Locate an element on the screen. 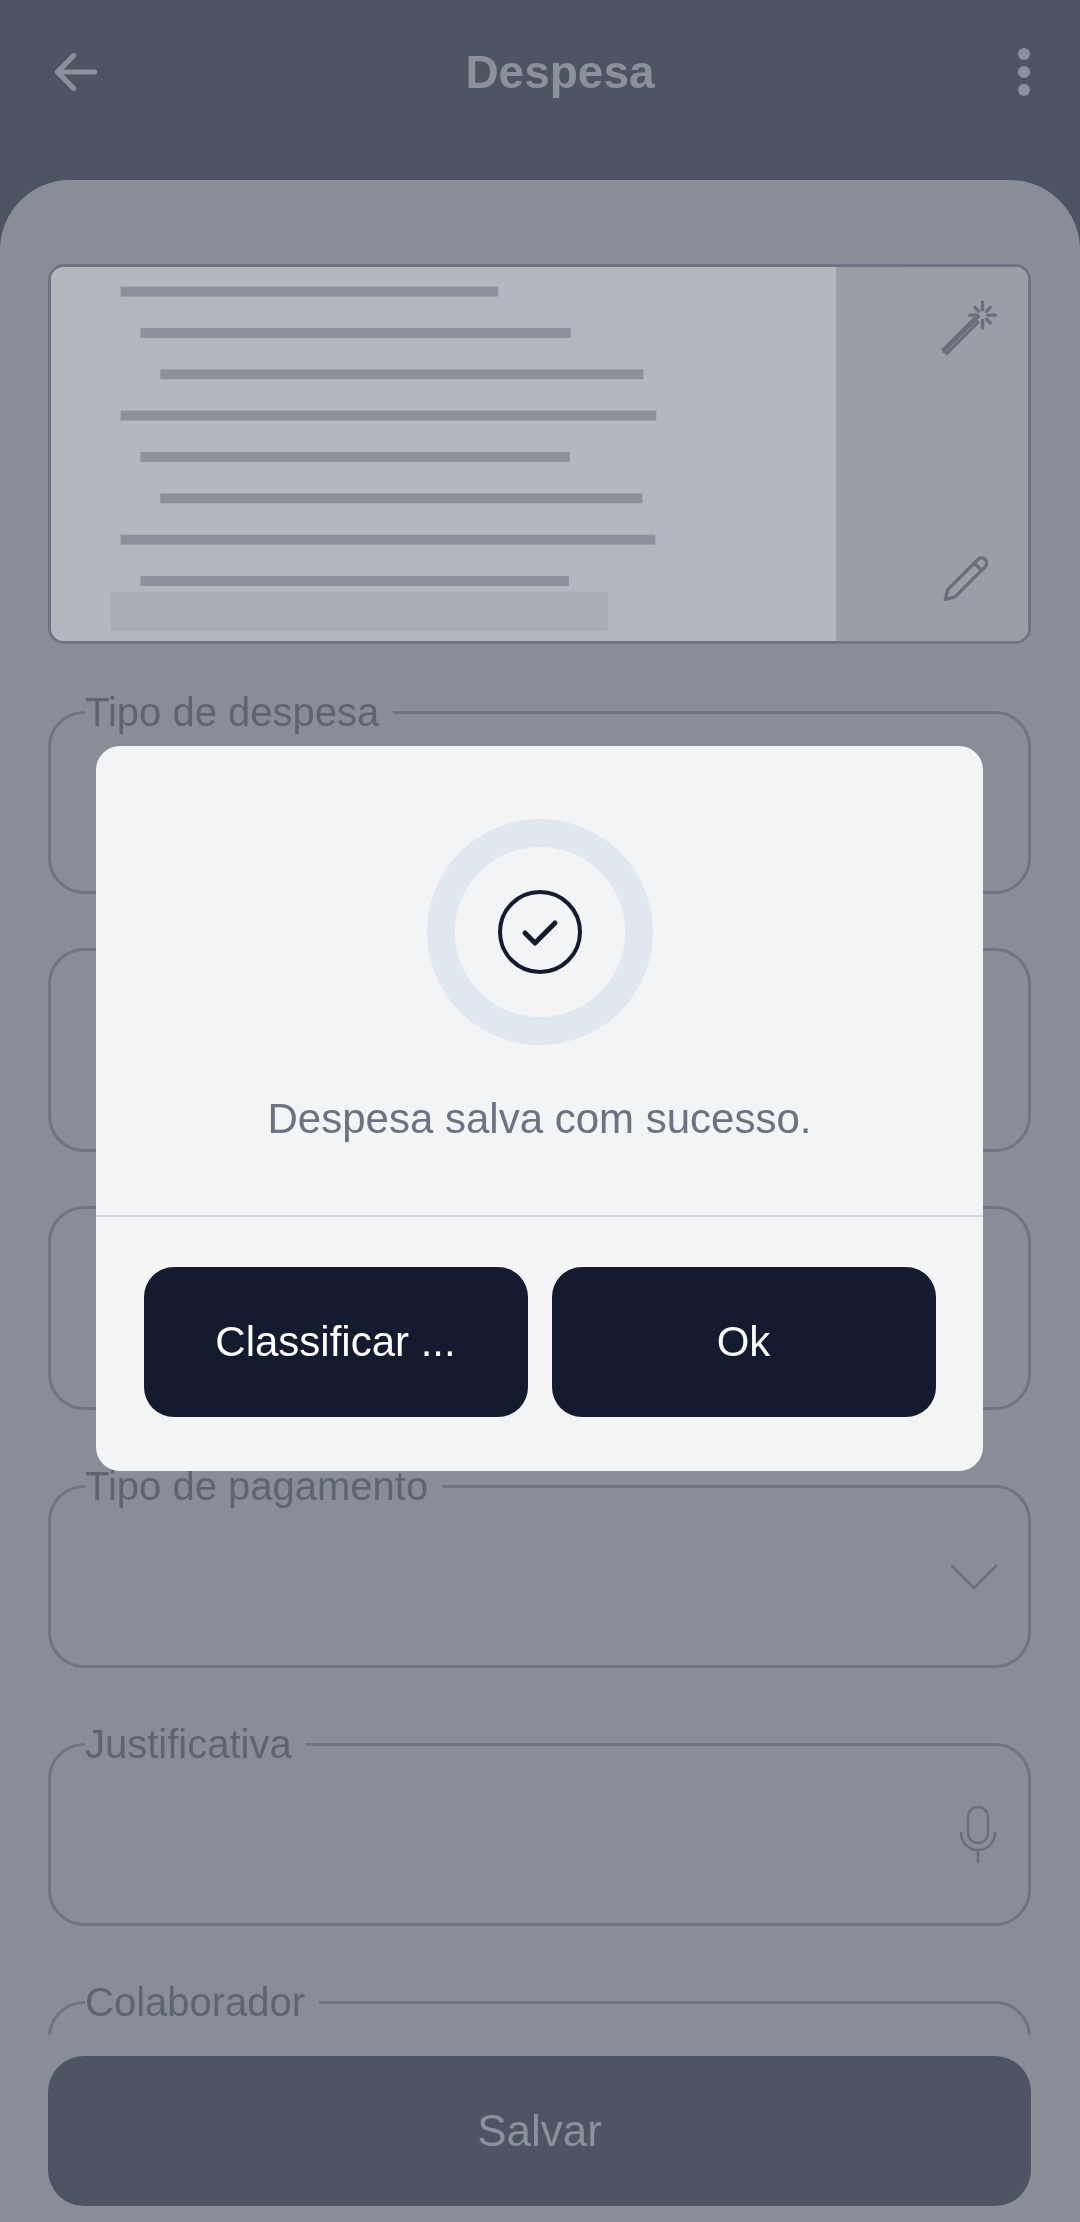  success-check-icon is located at coordinates (539, 932).